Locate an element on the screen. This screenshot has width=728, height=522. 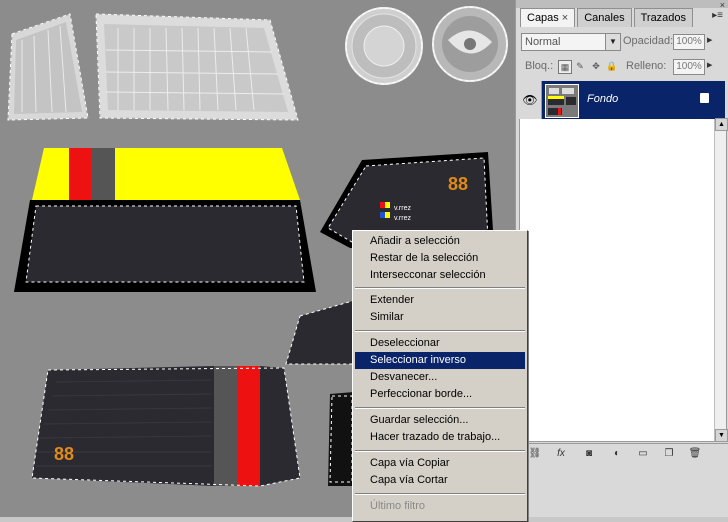
group-icon: ▭ is located at coordinates (643, 454).